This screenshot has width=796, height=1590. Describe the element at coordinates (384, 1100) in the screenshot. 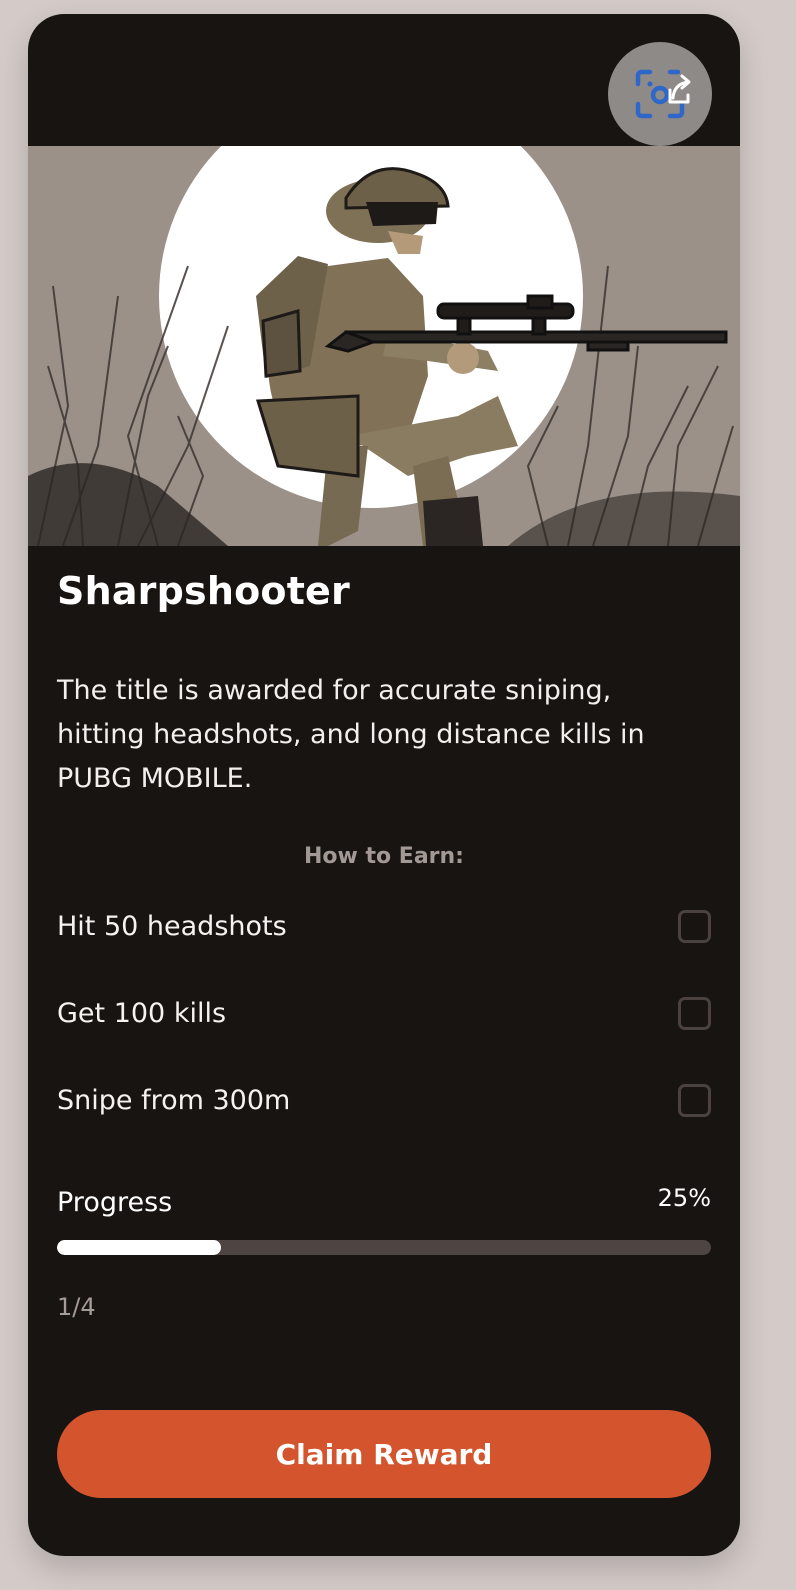

I see `task-item: Snipe from 300m` at that location.